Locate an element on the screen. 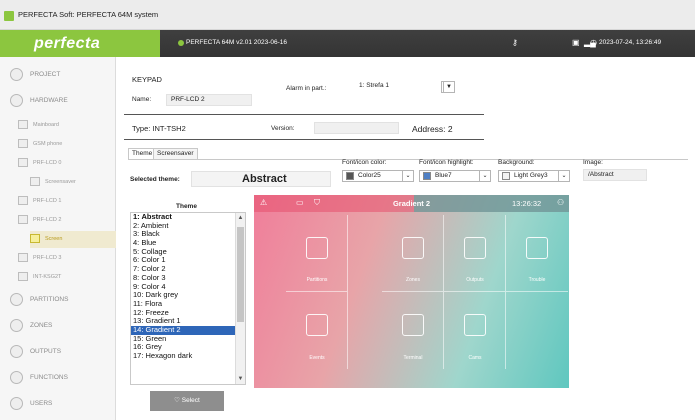 The height and width of the screenshot is (420, 695). sidebar-item-prf-lcd-3: PRF-LCD 3 is located at coordinates (63, 258).